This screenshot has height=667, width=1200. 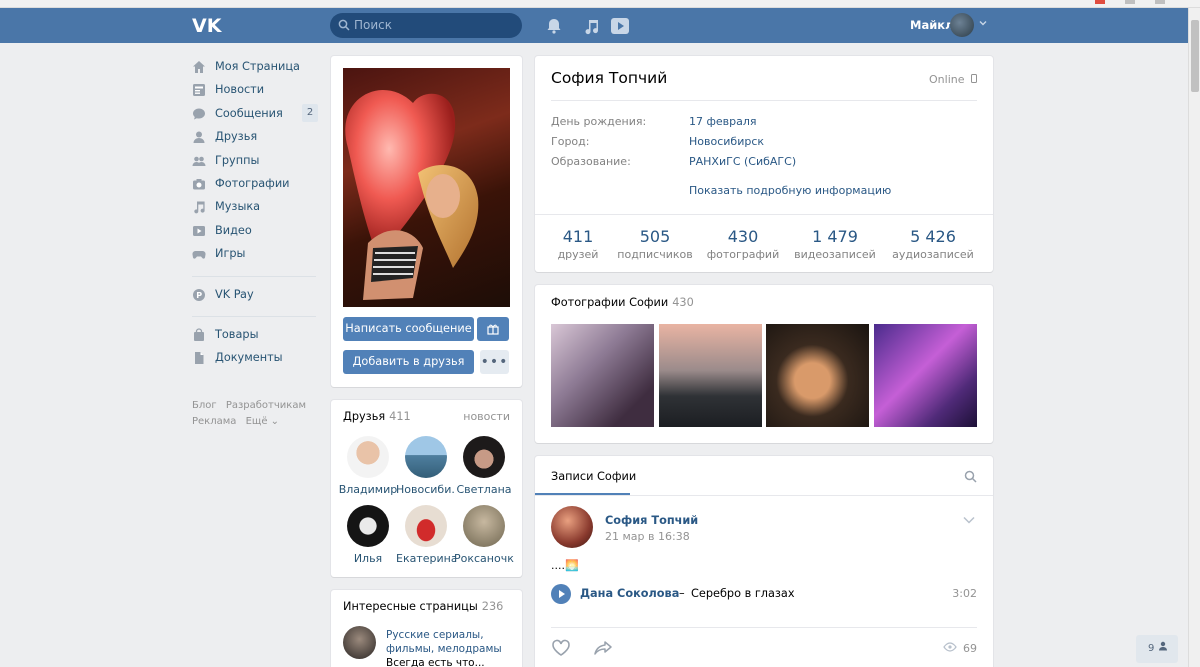 I want to click on info-value: 17 февраля, so click(x=723, y=121).